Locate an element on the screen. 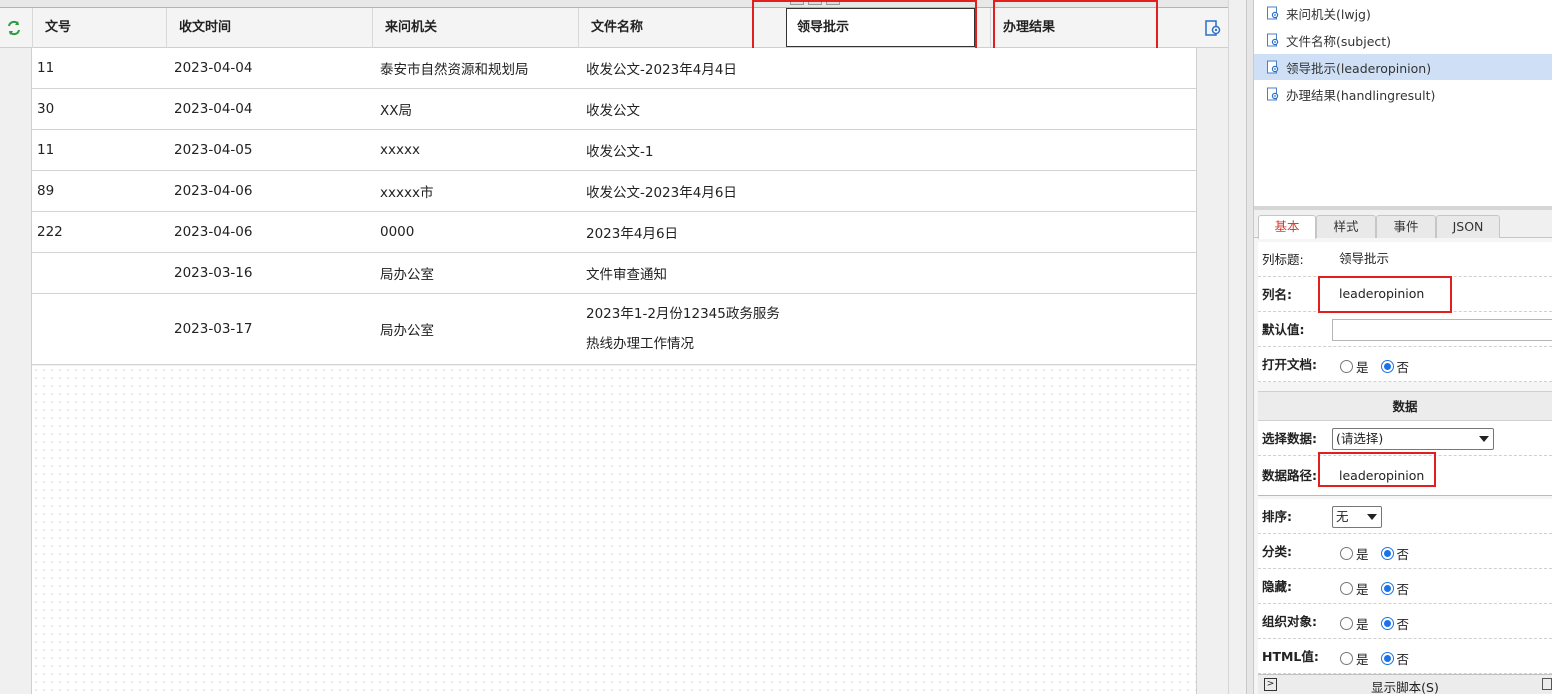 This screenshot has height=694, width=1552. row-gutter is located at coordinates (16, 371).